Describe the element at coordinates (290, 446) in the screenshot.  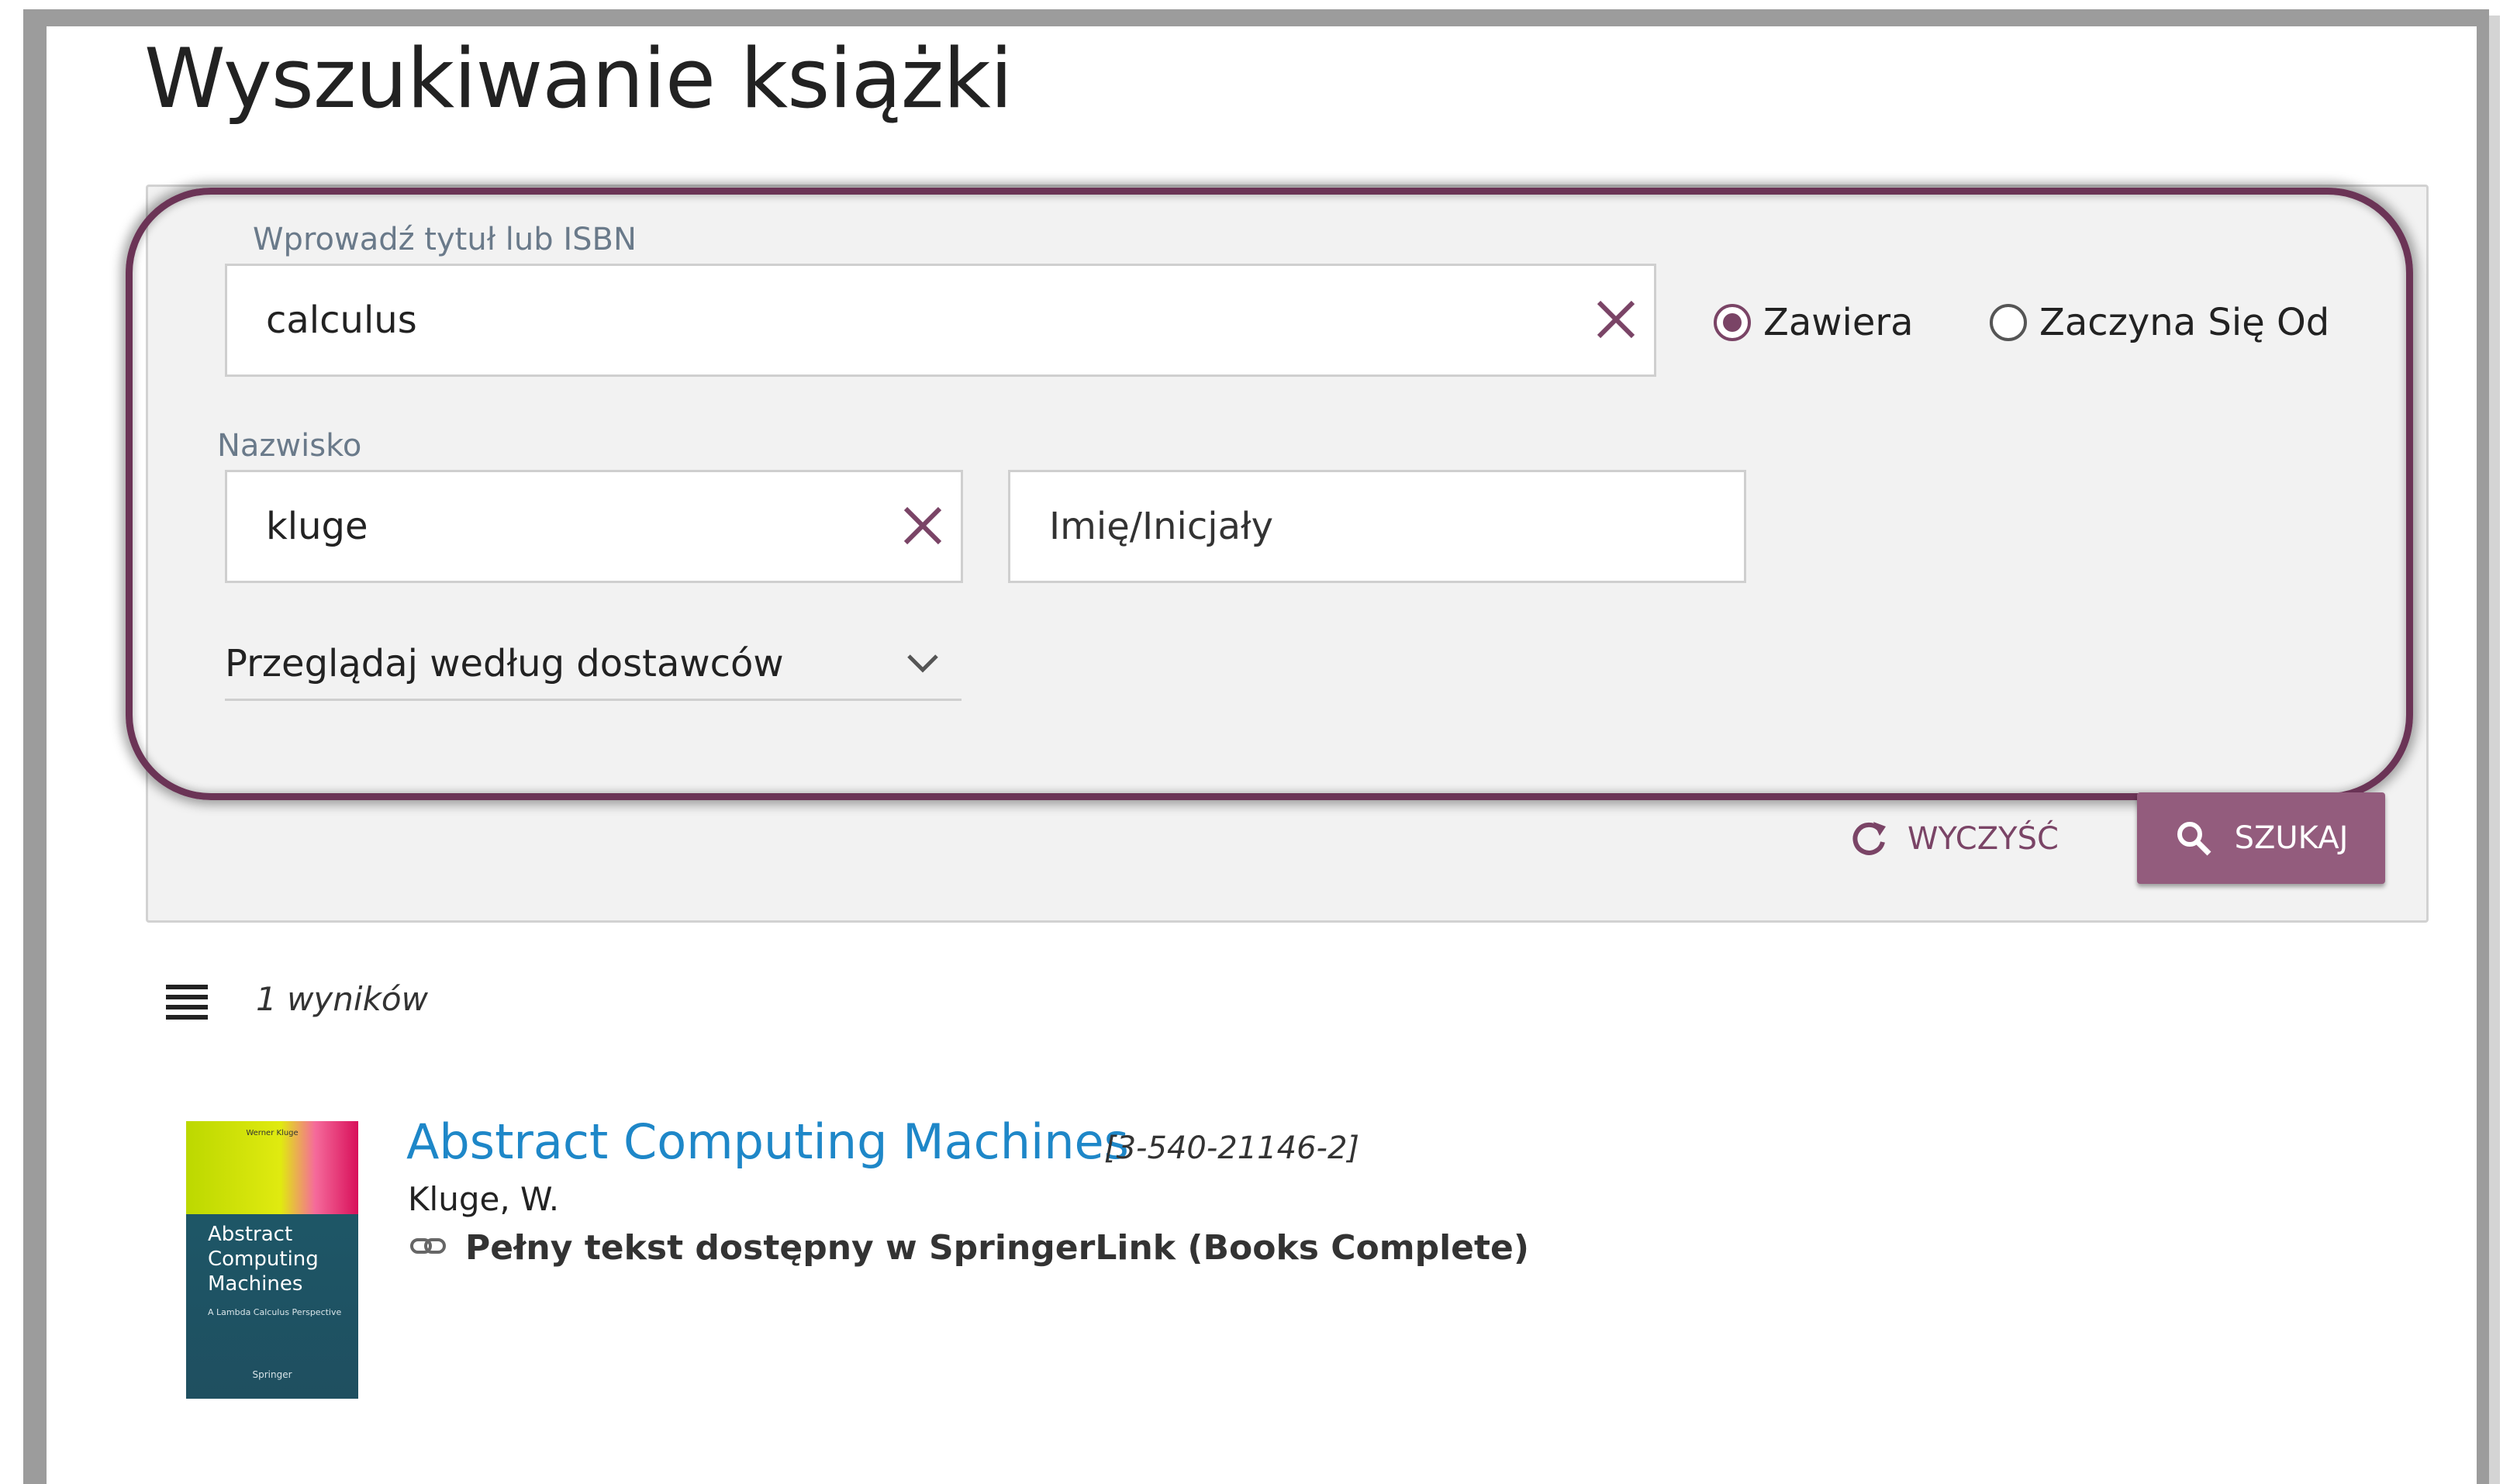
I see `surname-label: Nazwisko` at that location.